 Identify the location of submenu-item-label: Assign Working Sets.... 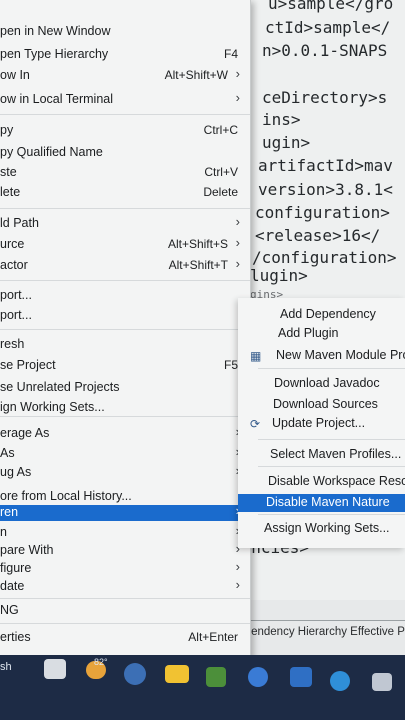
(327, 528).